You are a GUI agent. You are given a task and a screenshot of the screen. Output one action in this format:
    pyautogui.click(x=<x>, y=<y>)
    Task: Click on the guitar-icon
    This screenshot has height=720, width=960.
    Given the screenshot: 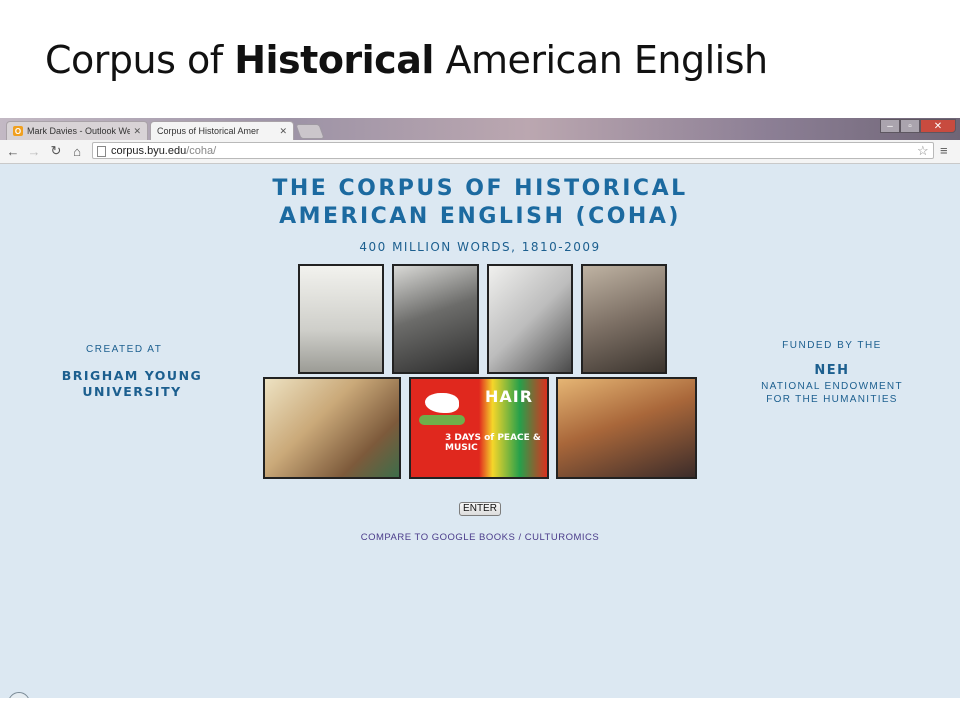 What is the action you would take?
    pyautogui.click(x=442, y=420)
    